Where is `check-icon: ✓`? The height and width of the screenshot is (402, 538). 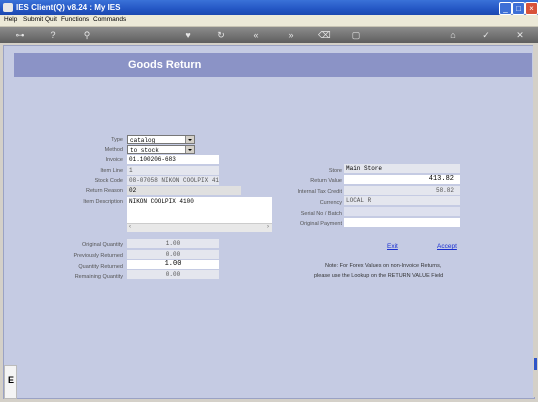 check-icon: ✓ is located at coordinates (486, 35).